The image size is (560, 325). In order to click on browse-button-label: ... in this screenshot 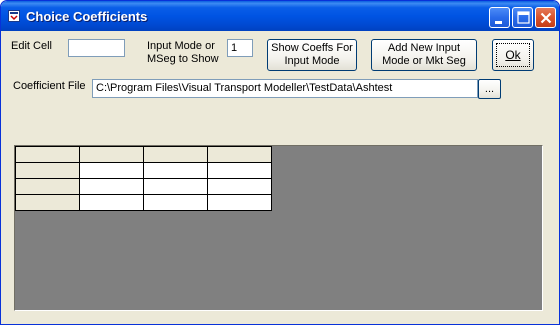, I will do `click(489, 88)`.